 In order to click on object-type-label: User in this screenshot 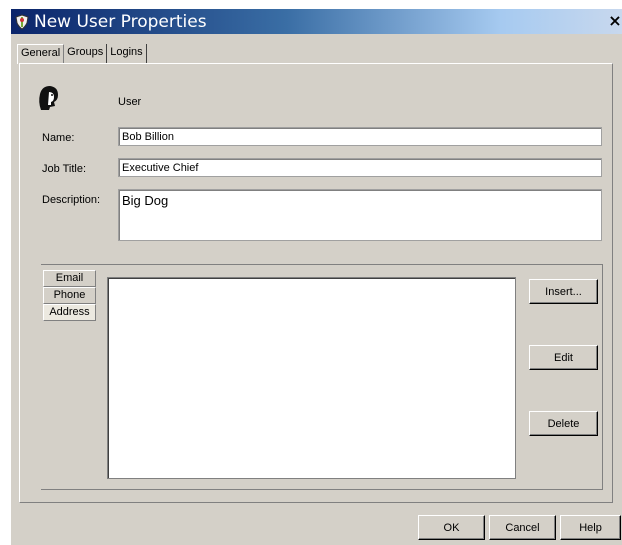, I will do `click(130, 102)`.